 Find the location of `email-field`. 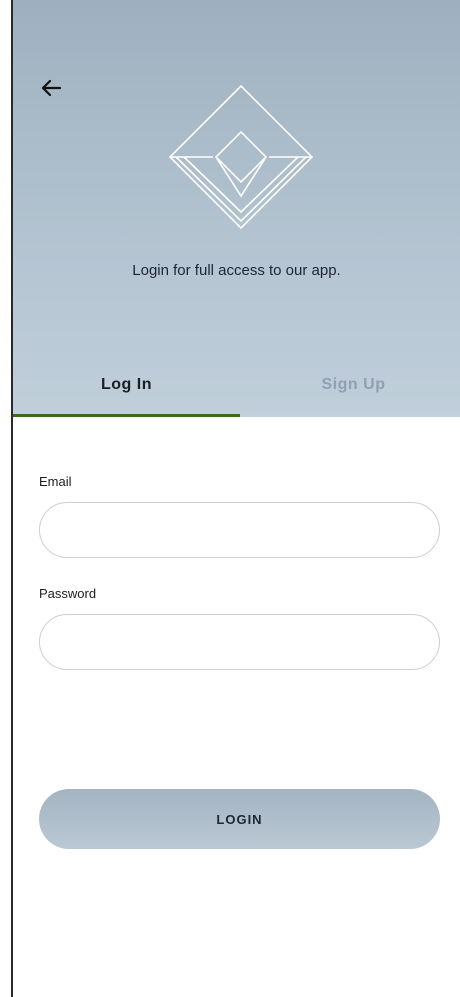

email-field is located at coordinates (239, 530).